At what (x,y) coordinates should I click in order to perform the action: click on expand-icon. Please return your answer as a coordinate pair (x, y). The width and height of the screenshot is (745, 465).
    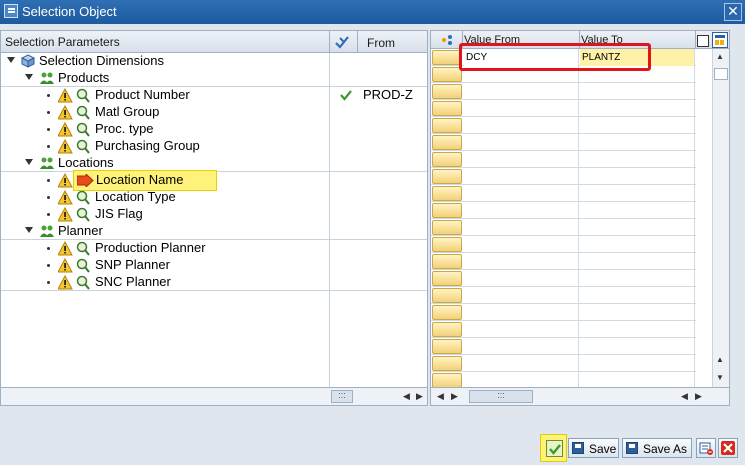
    Looking at the image, I should click on (342, 42).